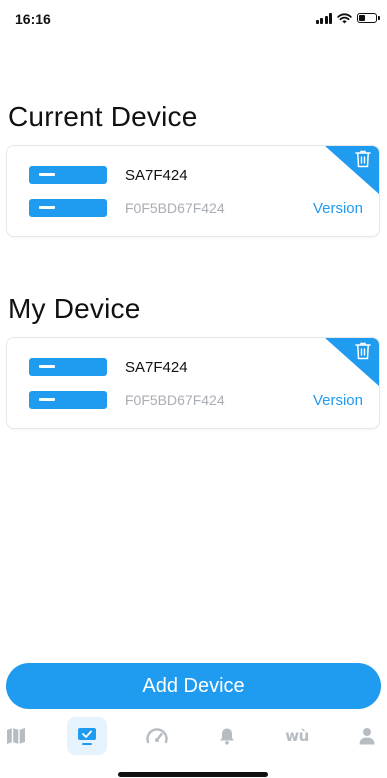  Describe the element at coordinates (323, 18) in the screenshot. I see `signal-icon` at that location.